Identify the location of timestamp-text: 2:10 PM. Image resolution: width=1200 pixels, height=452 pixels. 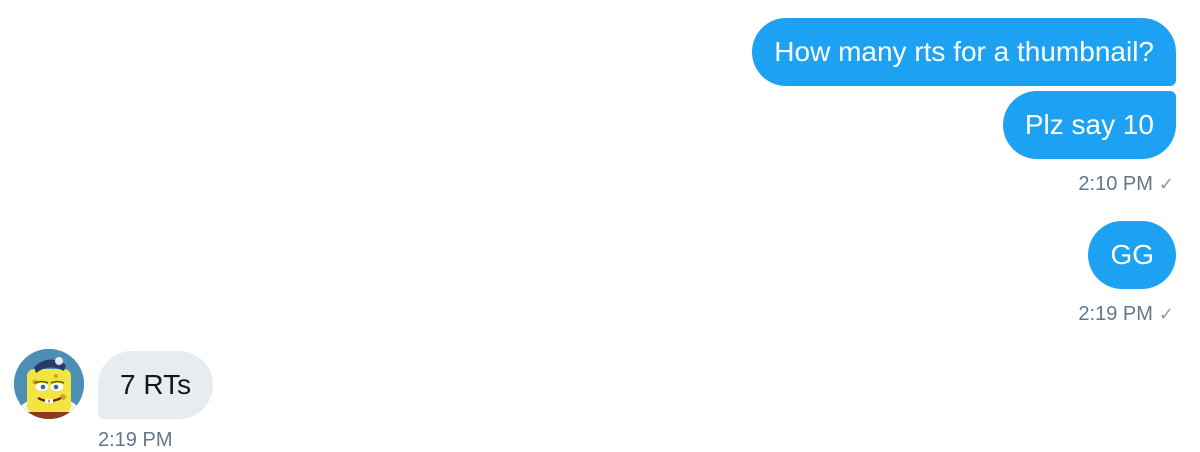
(1115, 184).